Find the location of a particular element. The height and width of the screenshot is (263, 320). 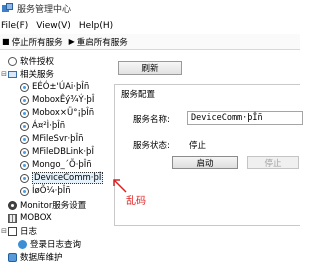

service-status-label: 服务状态: is located at coordinates (151, 146).